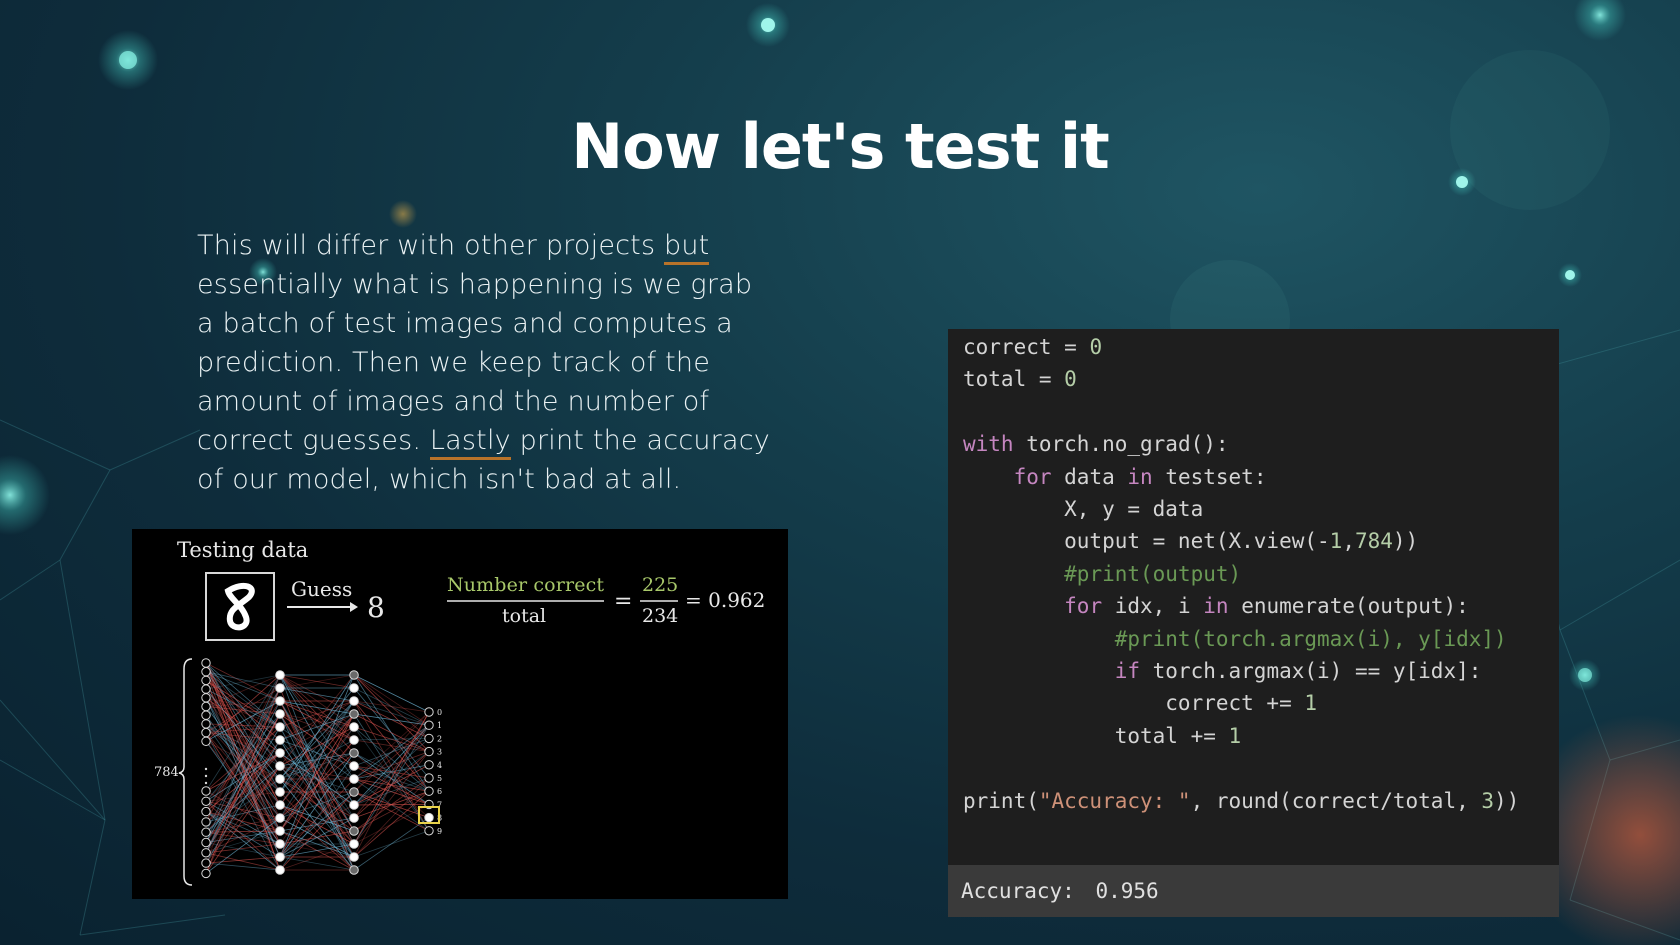 The image size is (1680, 945). I want to click on output-digit-label: 9, so click(439, 831).